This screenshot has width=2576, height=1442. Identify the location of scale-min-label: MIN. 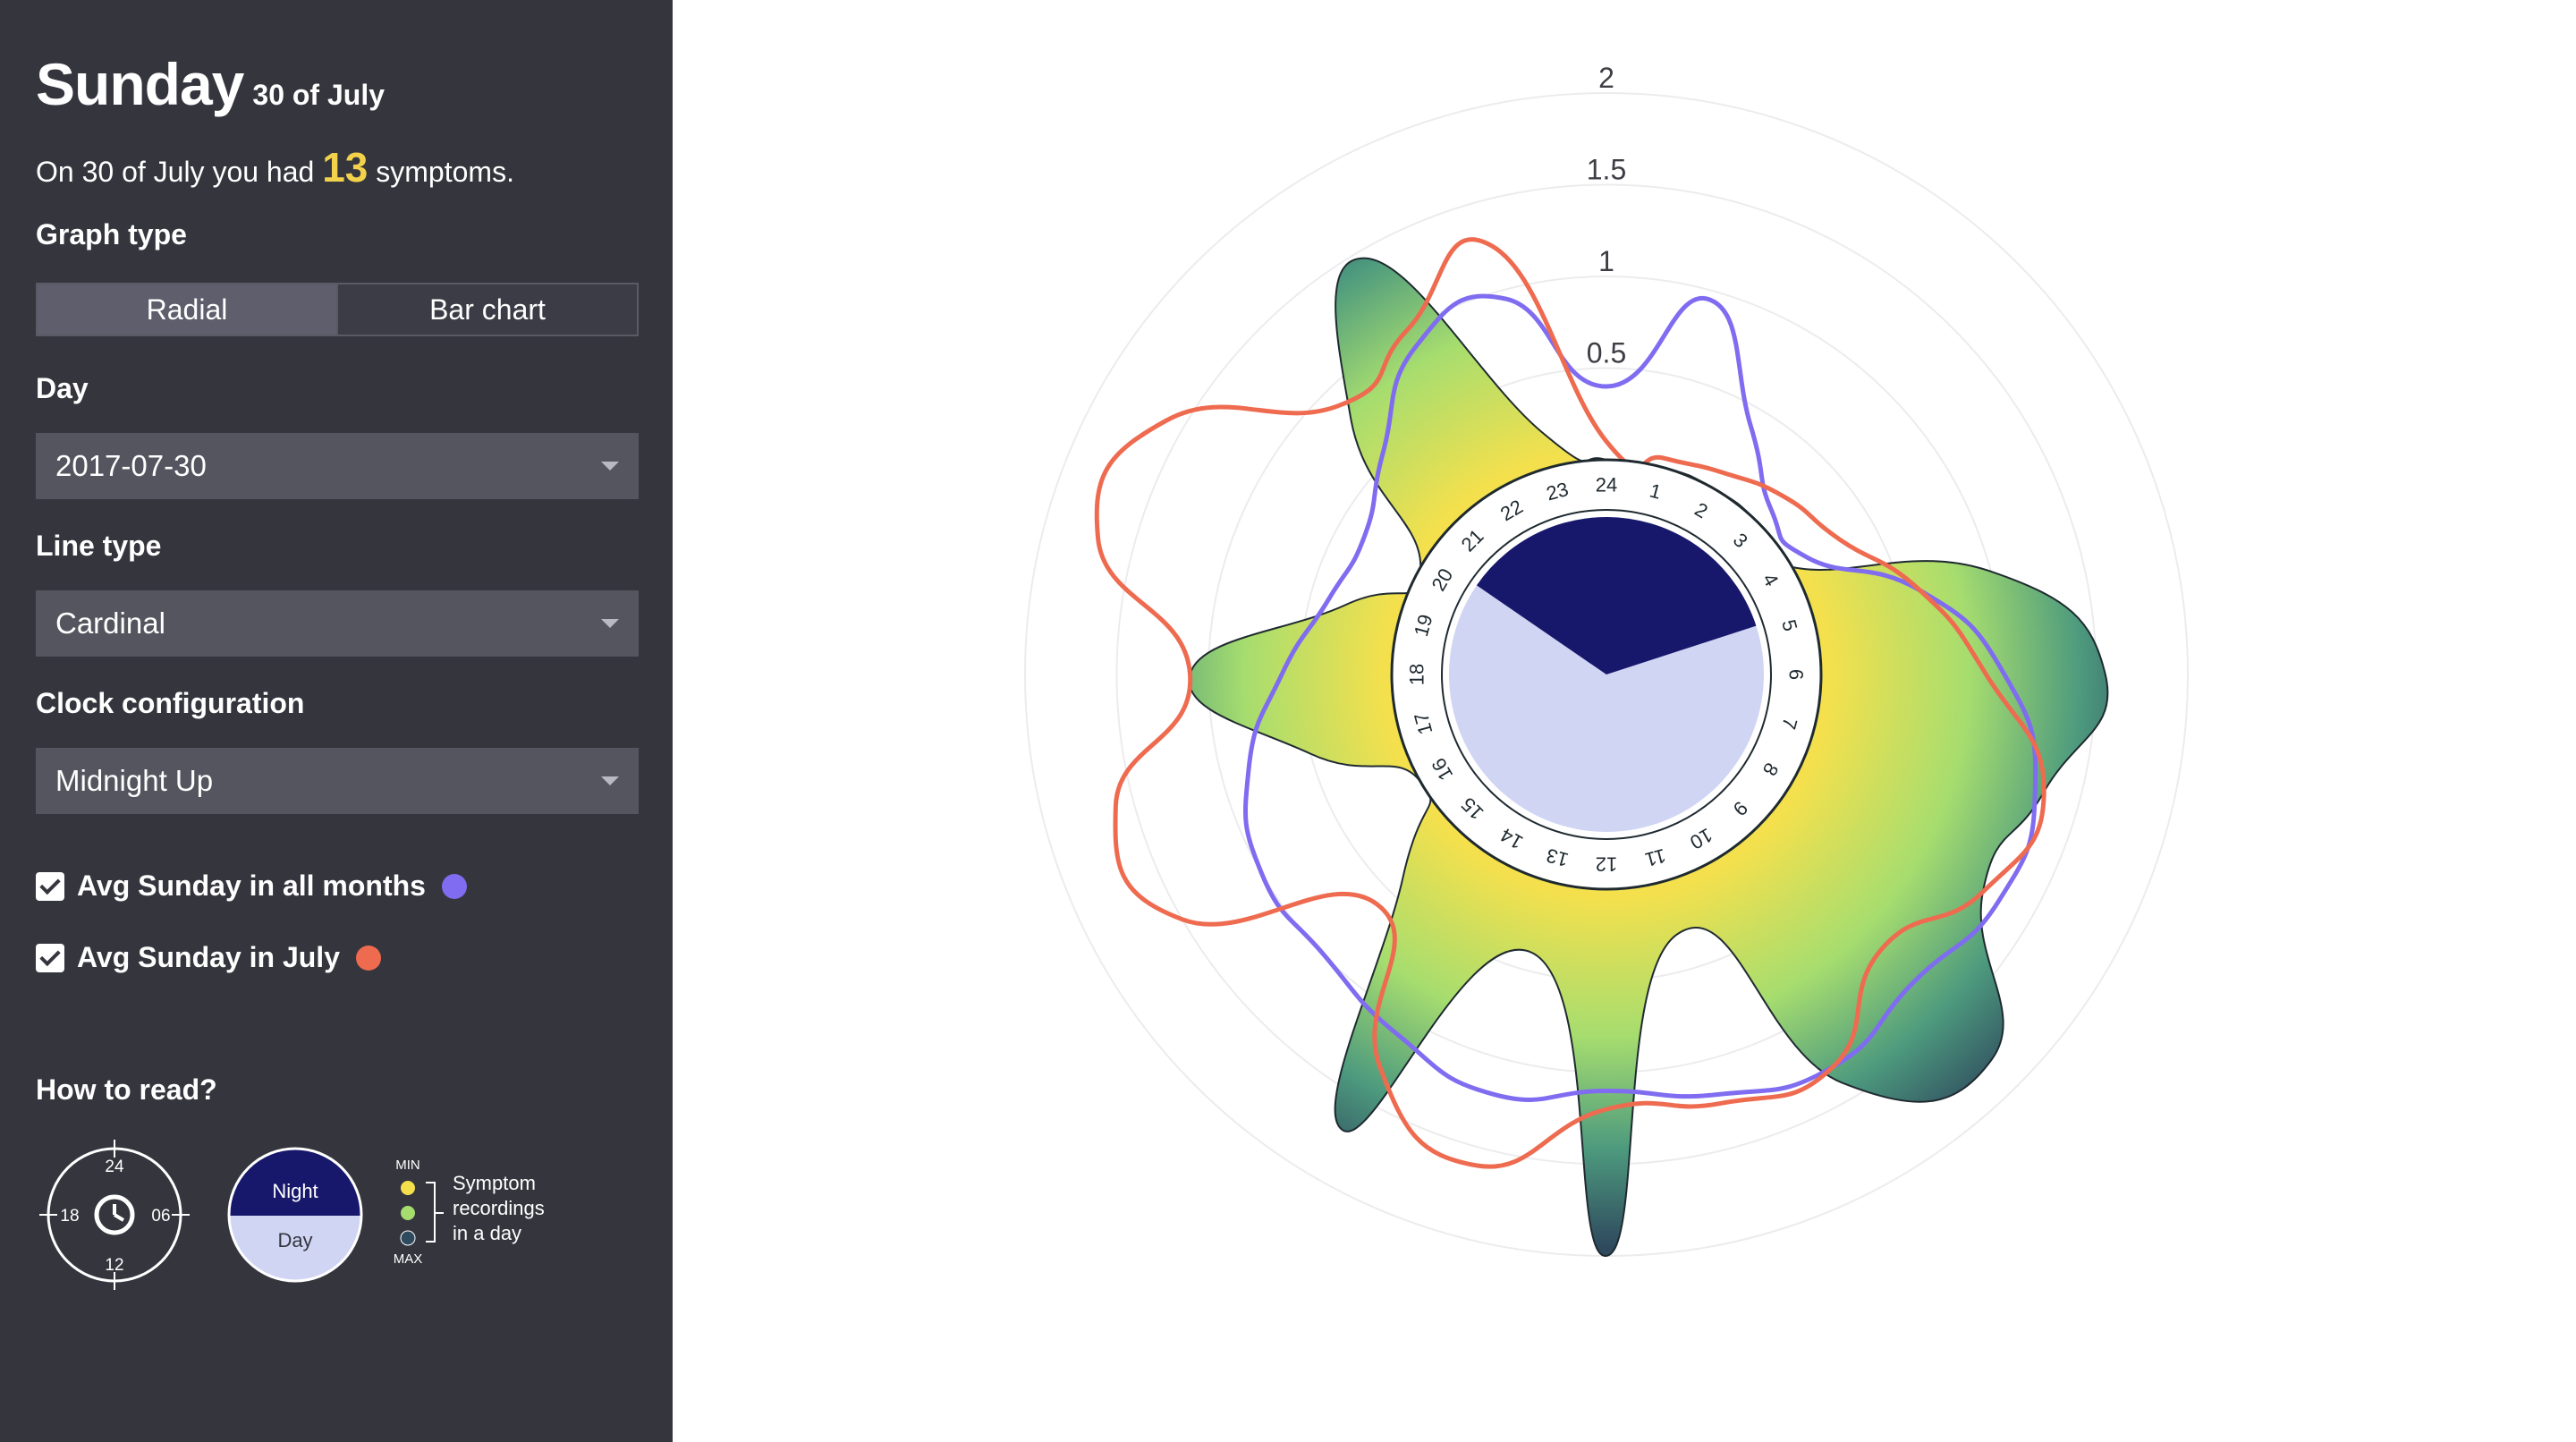
(407, 1165).